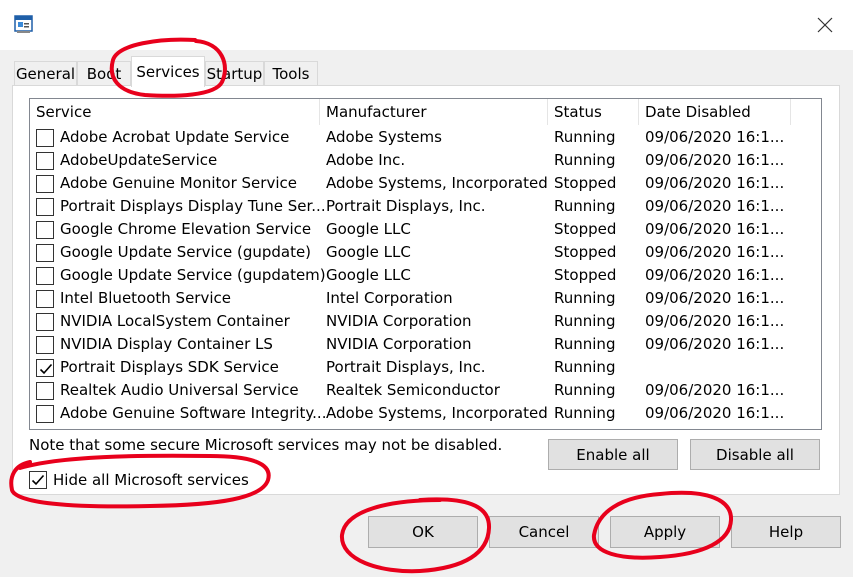  What do you see at coordinates (45, 73) in the screenshot?
I see `tab-general: General` at bounding box center [45, 73].